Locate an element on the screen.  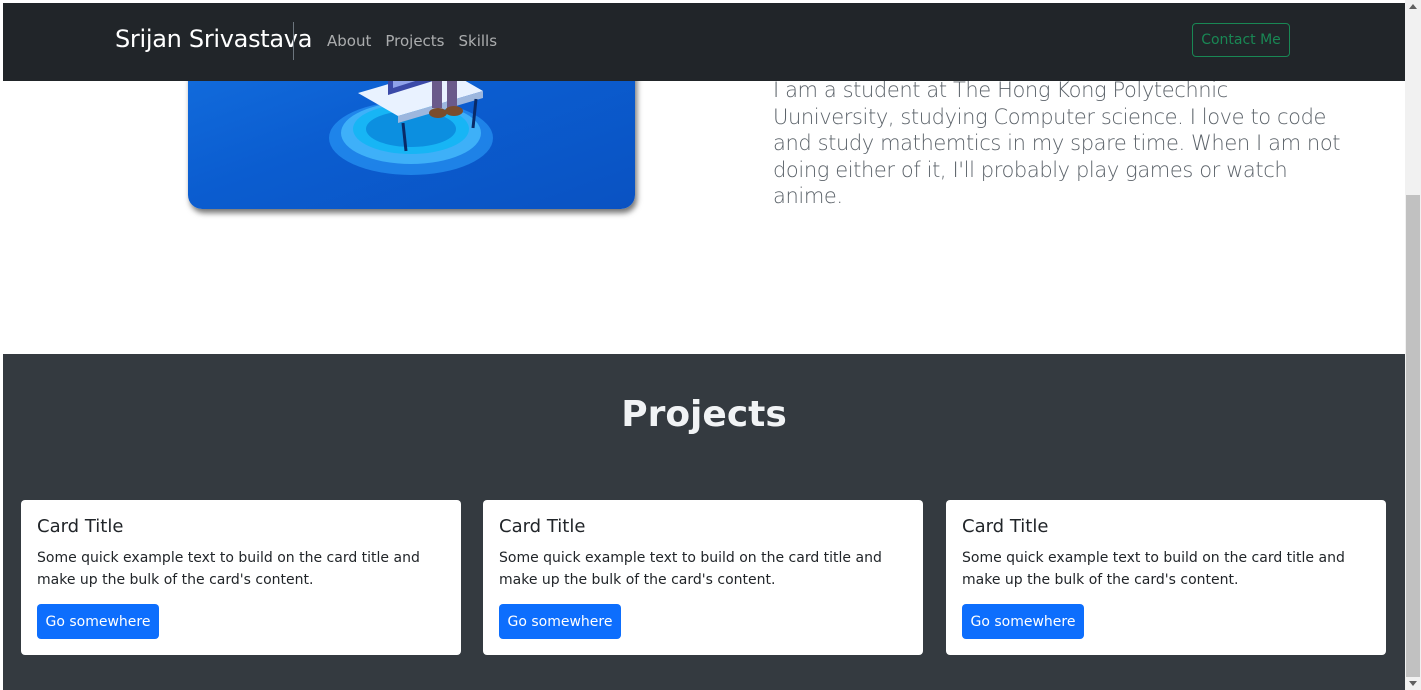
nav-link-projects: Projects is located at coordinates (414, 41).